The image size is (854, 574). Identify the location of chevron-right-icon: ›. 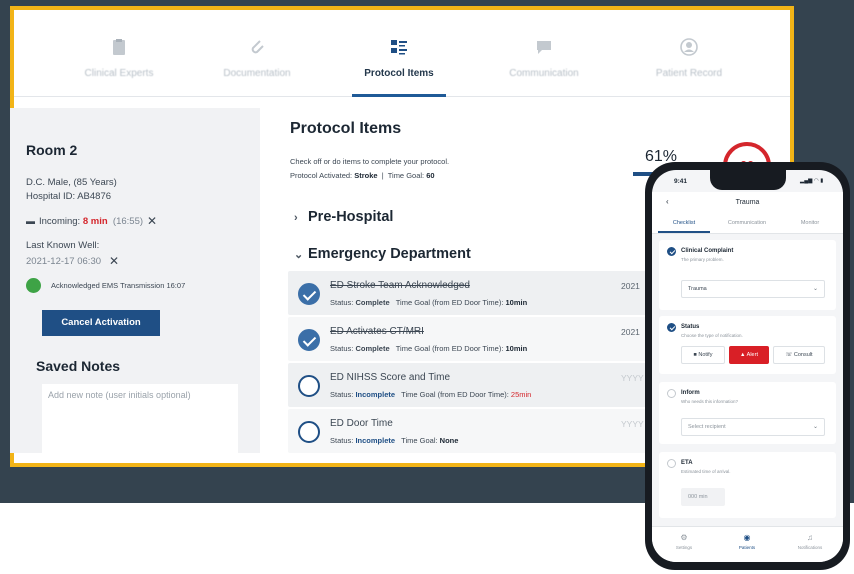
(296, 218).